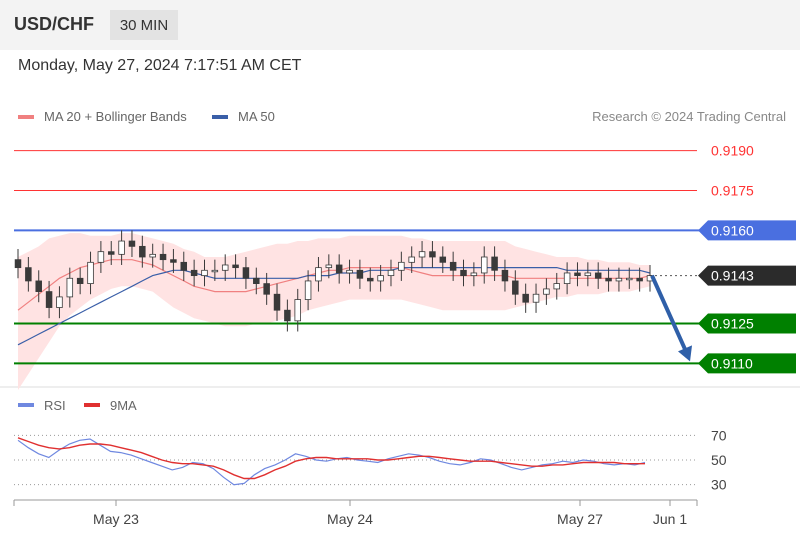 This screenshot has width=800, height=542. What do you see at coordinates (732, 191) in the screenshot?
I see `level-label-0.9175: 0.9175` at bounding box center [732, 191].